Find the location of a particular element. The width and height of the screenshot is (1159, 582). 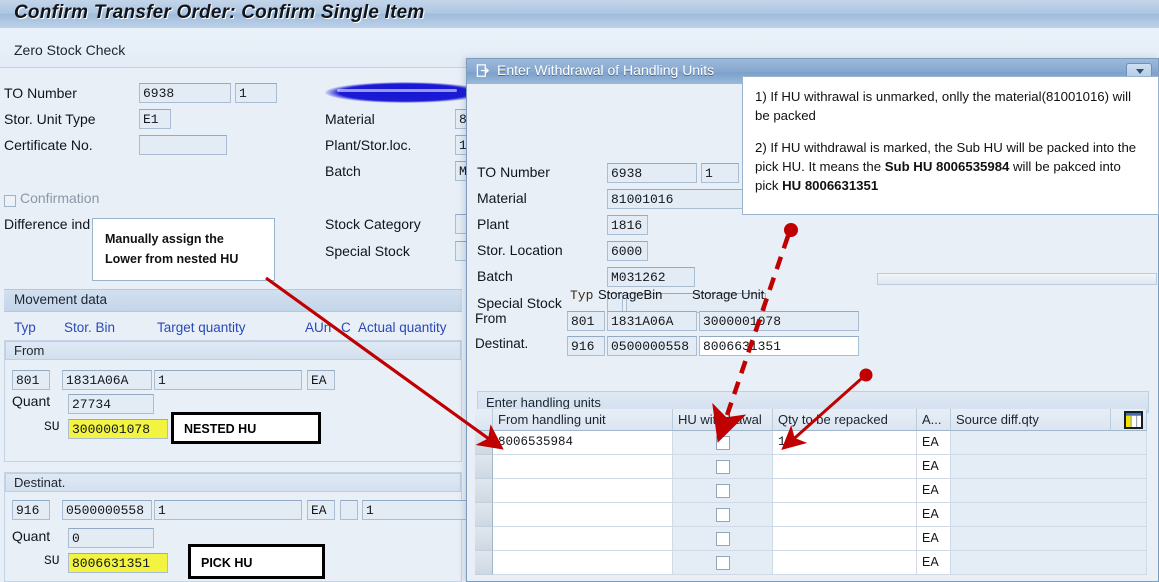

to-item-input: 1 is located at coordinates (256, 93).